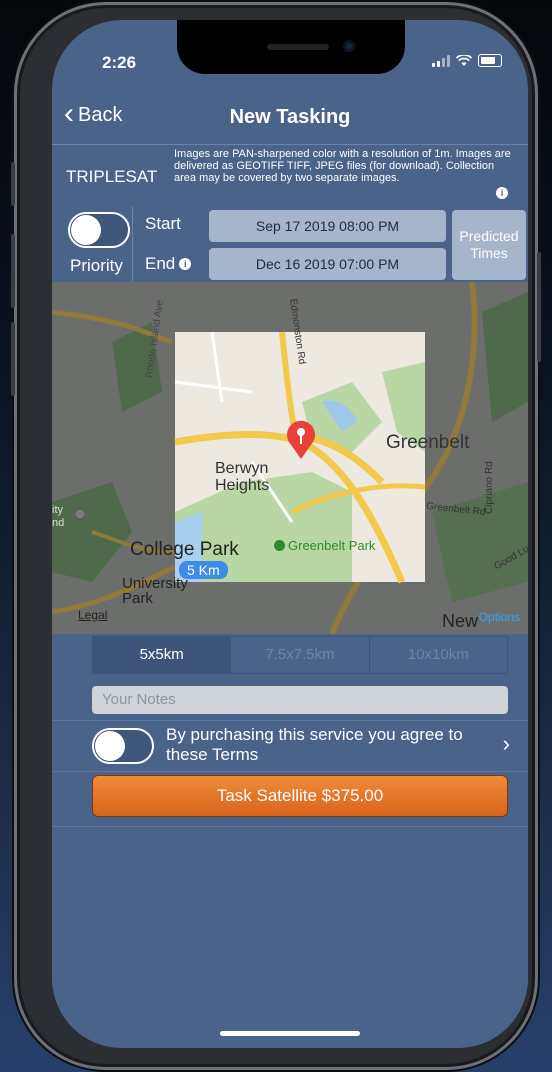 This screenshot has height=1072, width=552. I want to click on size-option-7-5x7-5: 7.5x7.5km, so click(300, 655).